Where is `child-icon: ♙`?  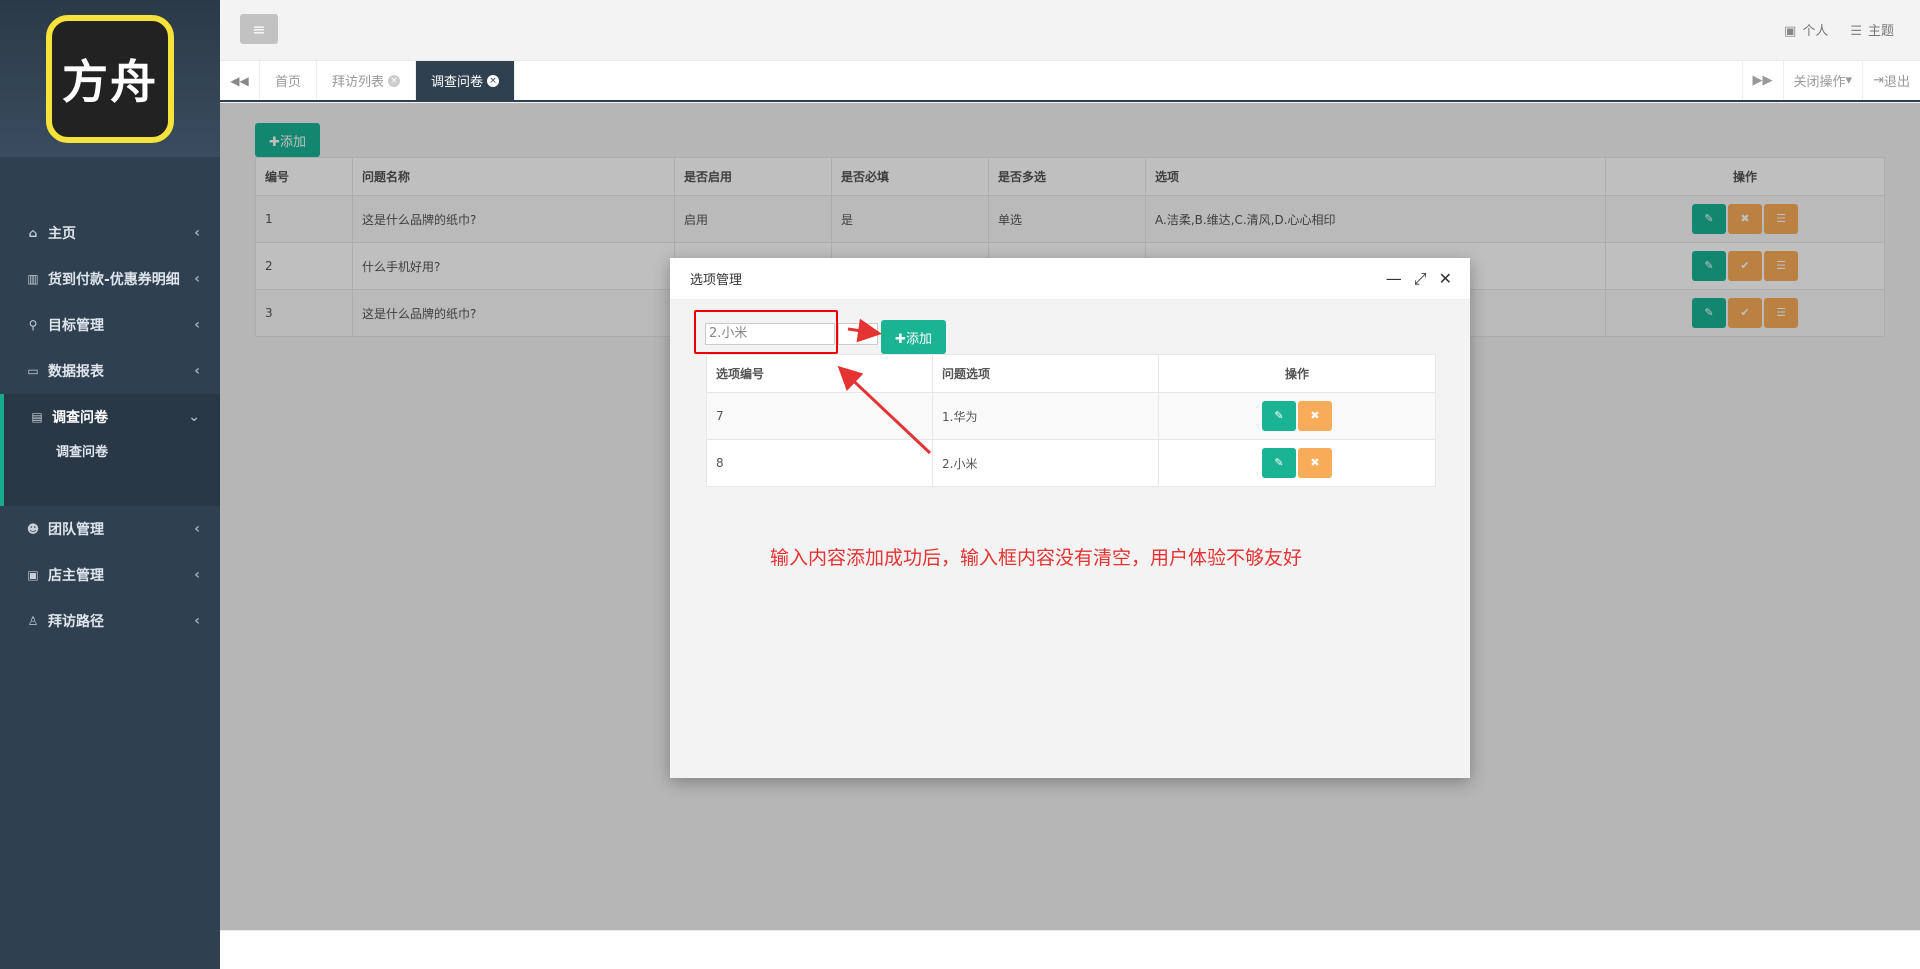 child-icon: ♙ is located at coordinates (33, 621).